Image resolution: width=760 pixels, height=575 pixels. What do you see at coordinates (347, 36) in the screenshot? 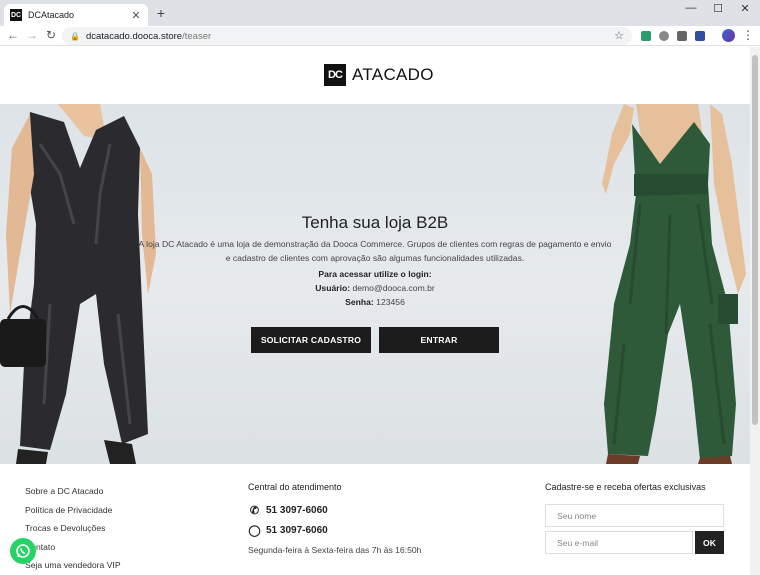
I see `address-bar: 🔒 dcatacado.dooca.store/teaser ☆` at bounding box center [347, 36].